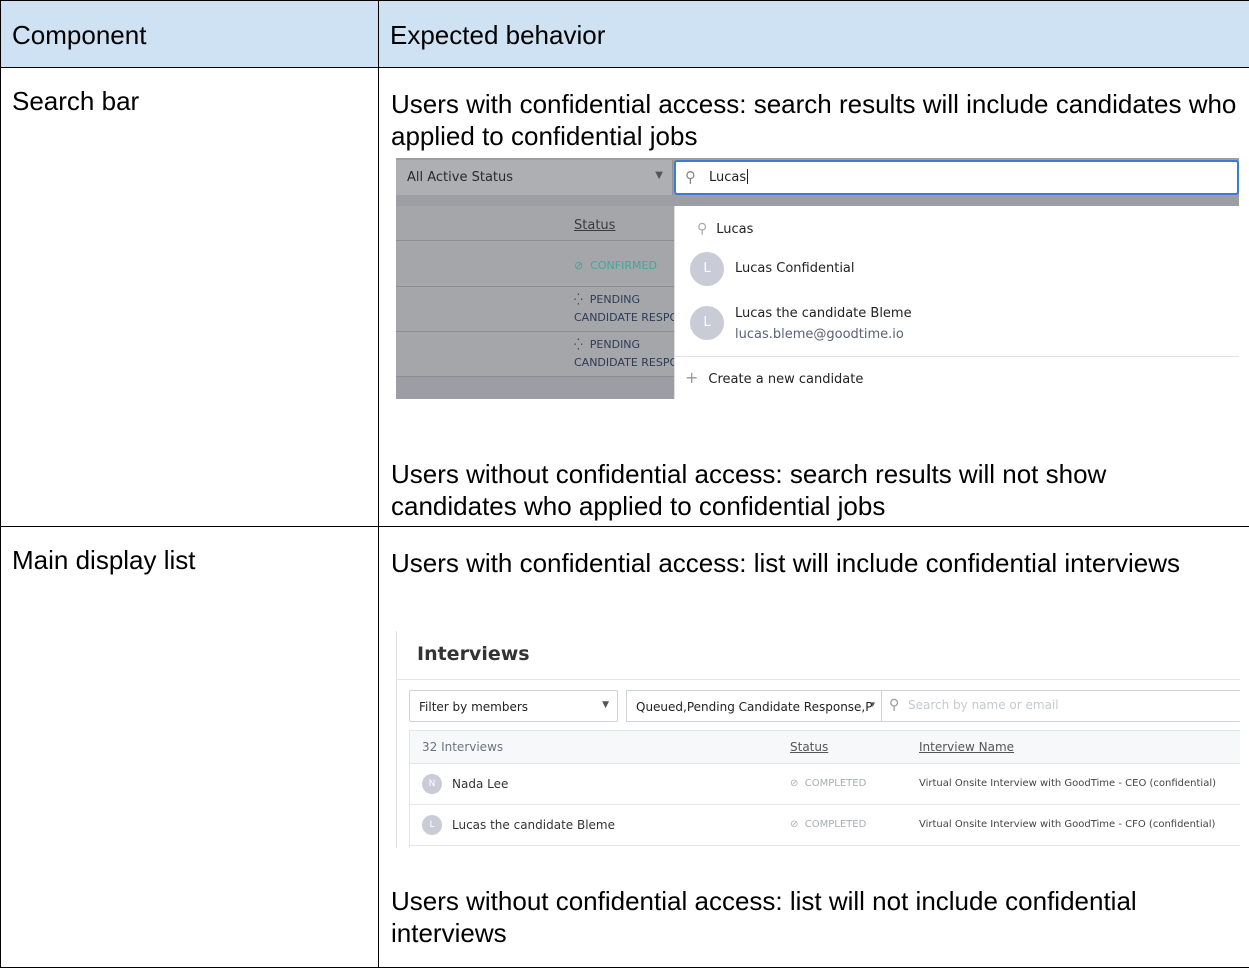  I want to click on search-input, so click(1058, 705).